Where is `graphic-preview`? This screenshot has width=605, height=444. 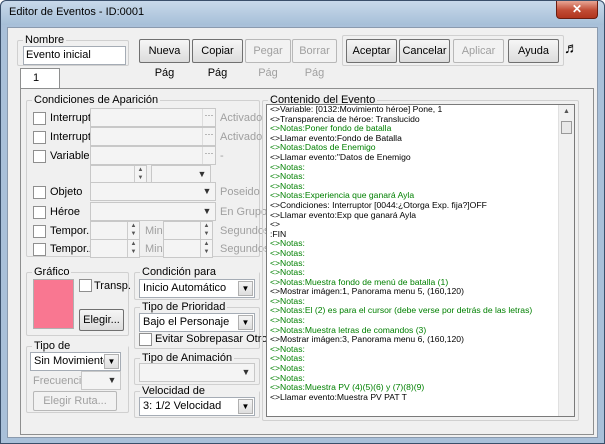
graphic-preview is located at coordinates (53, 304).